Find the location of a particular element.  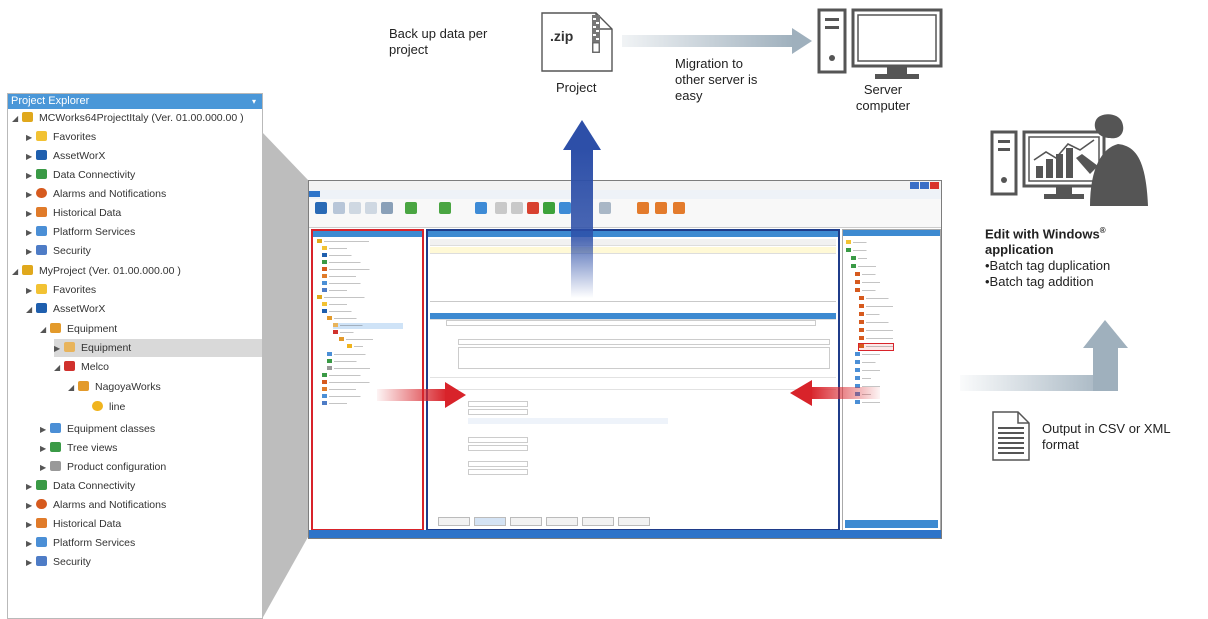

backup-up-arrow is located at coordinates (582, 209).